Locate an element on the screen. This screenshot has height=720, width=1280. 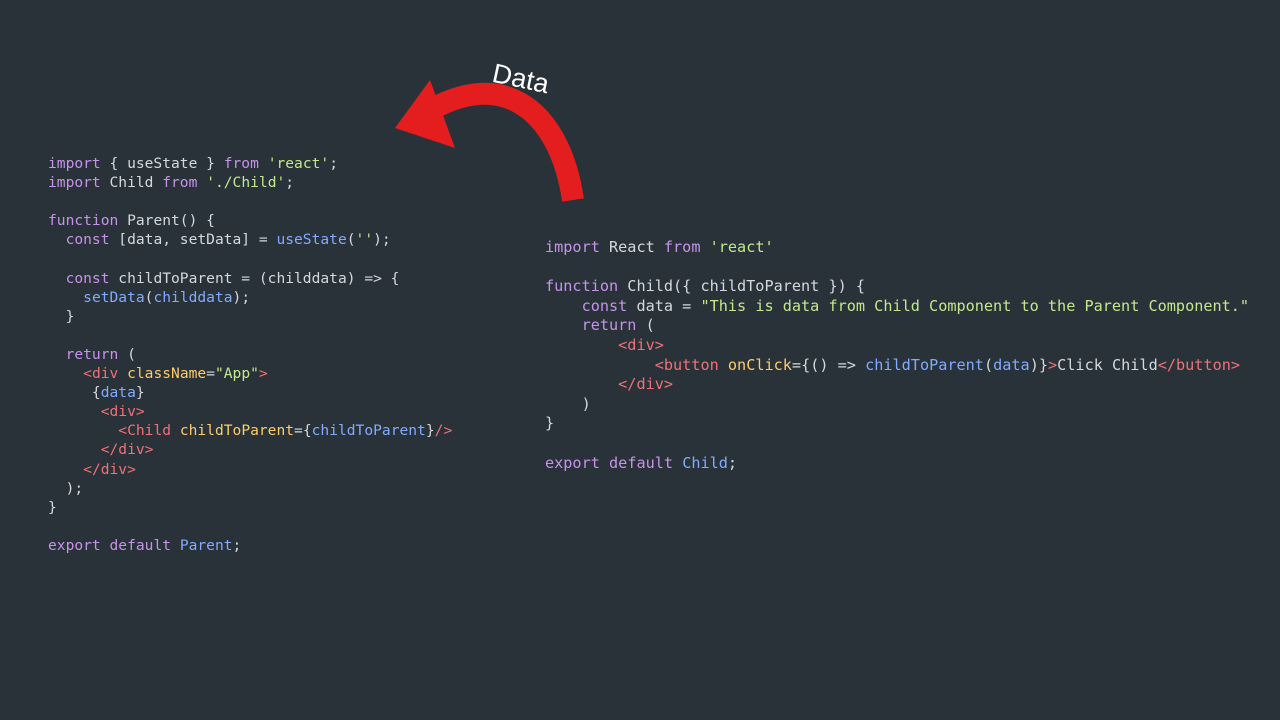
code-token: React is located at coordinates (631, 247).